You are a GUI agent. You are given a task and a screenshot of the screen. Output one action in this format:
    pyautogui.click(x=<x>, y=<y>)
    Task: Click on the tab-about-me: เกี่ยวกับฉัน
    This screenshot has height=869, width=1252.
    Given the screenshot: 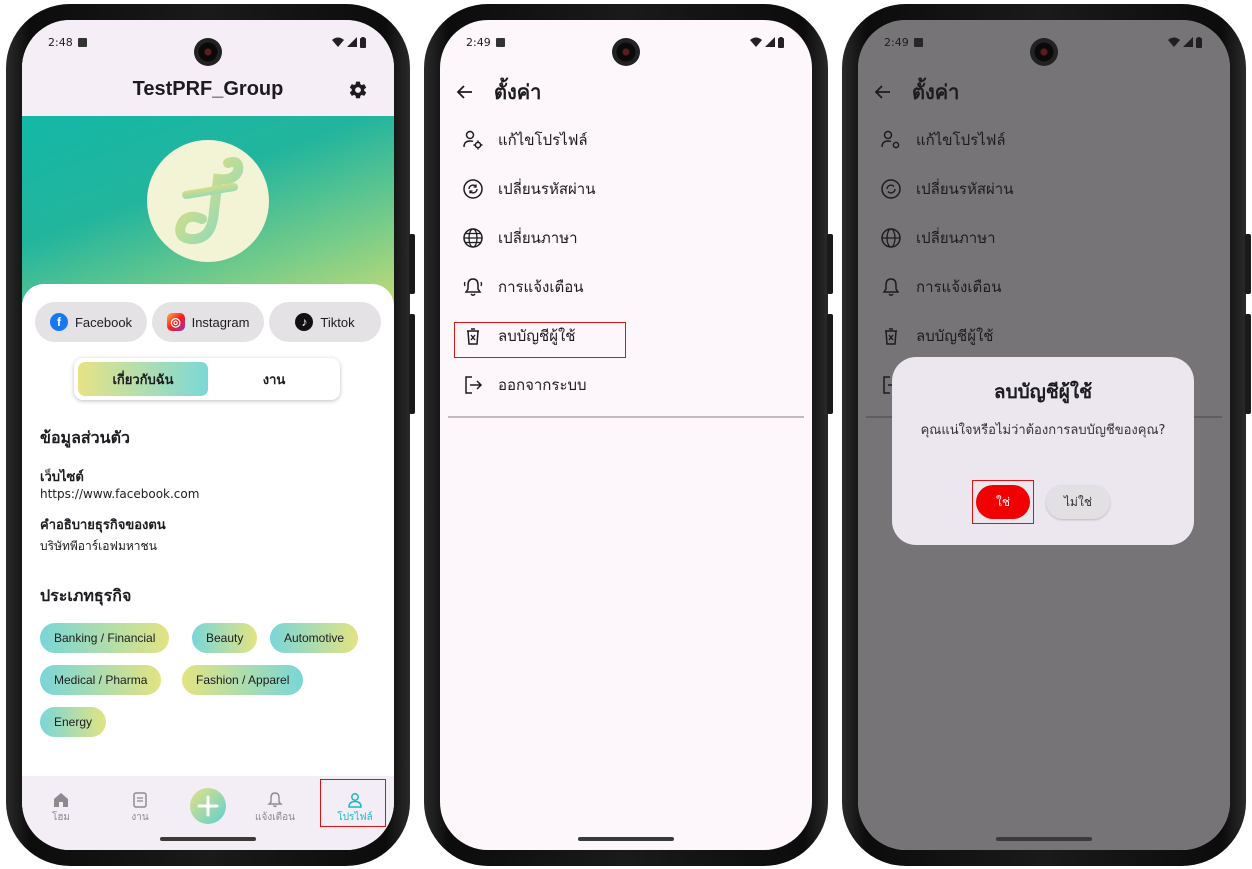 What is the action you would take?
    pyautogui.click(x=143, y=379)
    